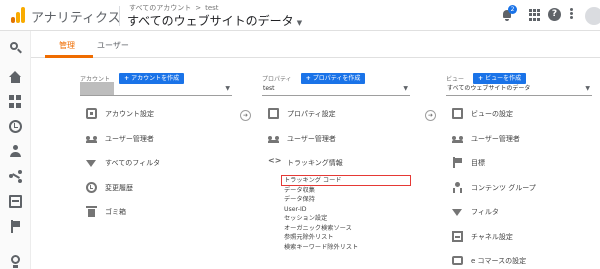 Image resolution: width=600 pixels, height=269 pixels. Describe the element at coordinates (321, 238) in the screenshot. I see `submenu-item-referral-exclusion: 参照元除外リスト` at that location.